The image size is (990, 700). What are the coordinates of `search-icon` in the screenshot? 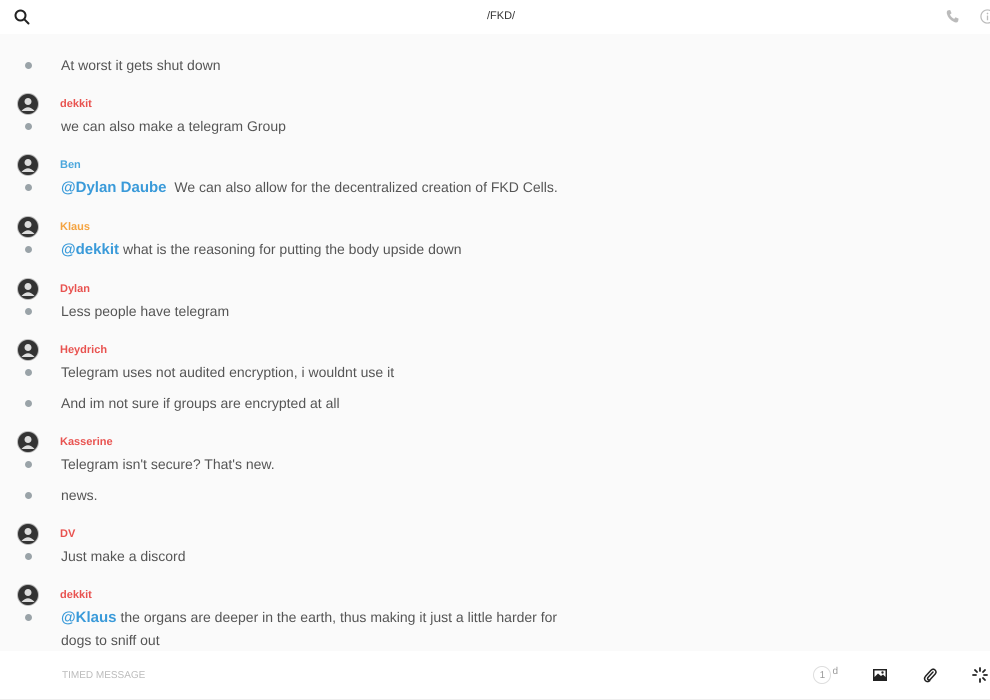 It's located at (22, 17).